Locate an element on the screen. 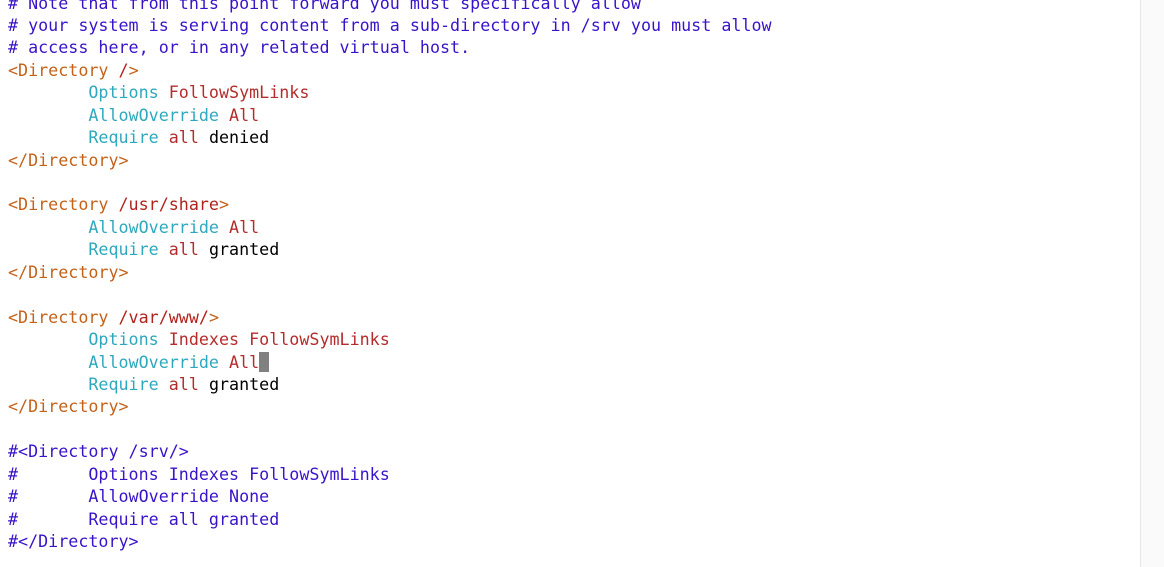 The image size is (1164, 567). code-line: # AllowOverride None is located at coordinates (390, 496).